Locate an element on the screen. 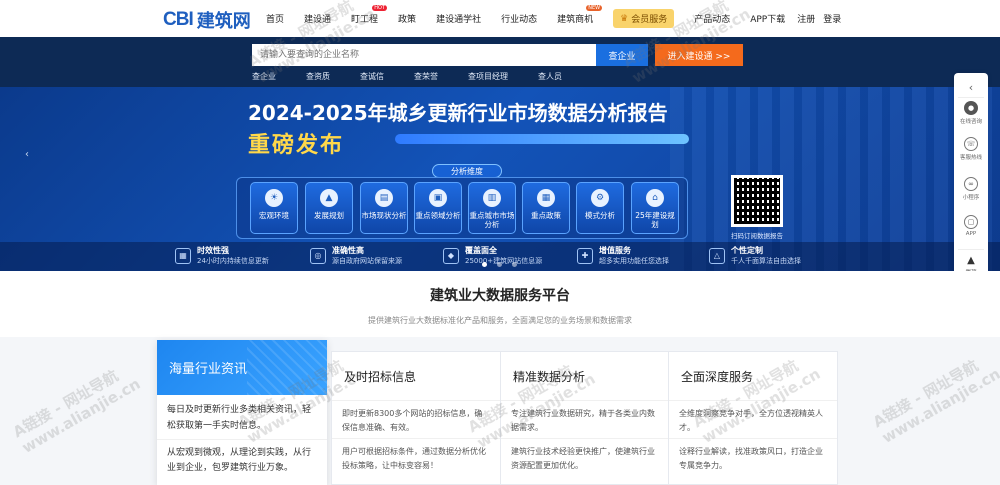  side-collapse: ‹ is located at coordinates (971, 87).